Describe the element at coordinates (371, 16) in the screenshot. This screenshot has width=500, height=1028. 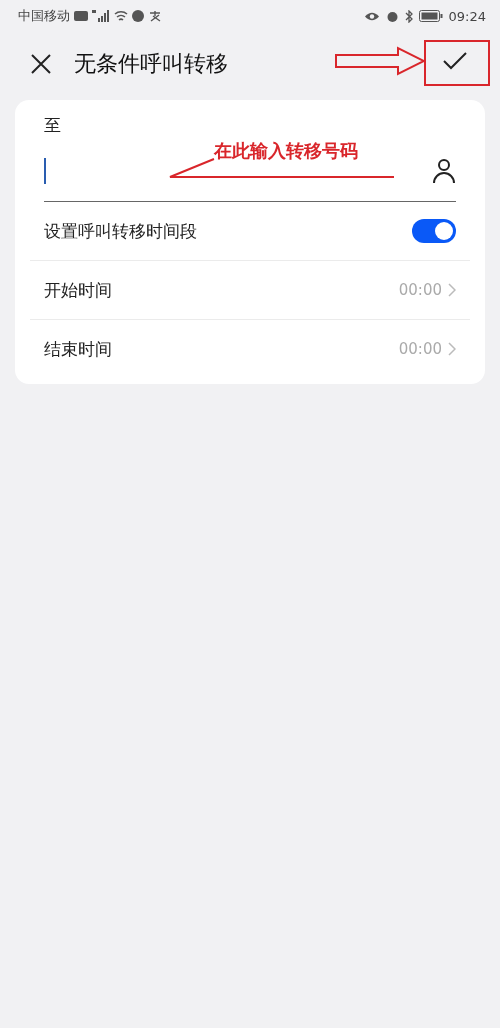
I see `eye-icon` at that location.